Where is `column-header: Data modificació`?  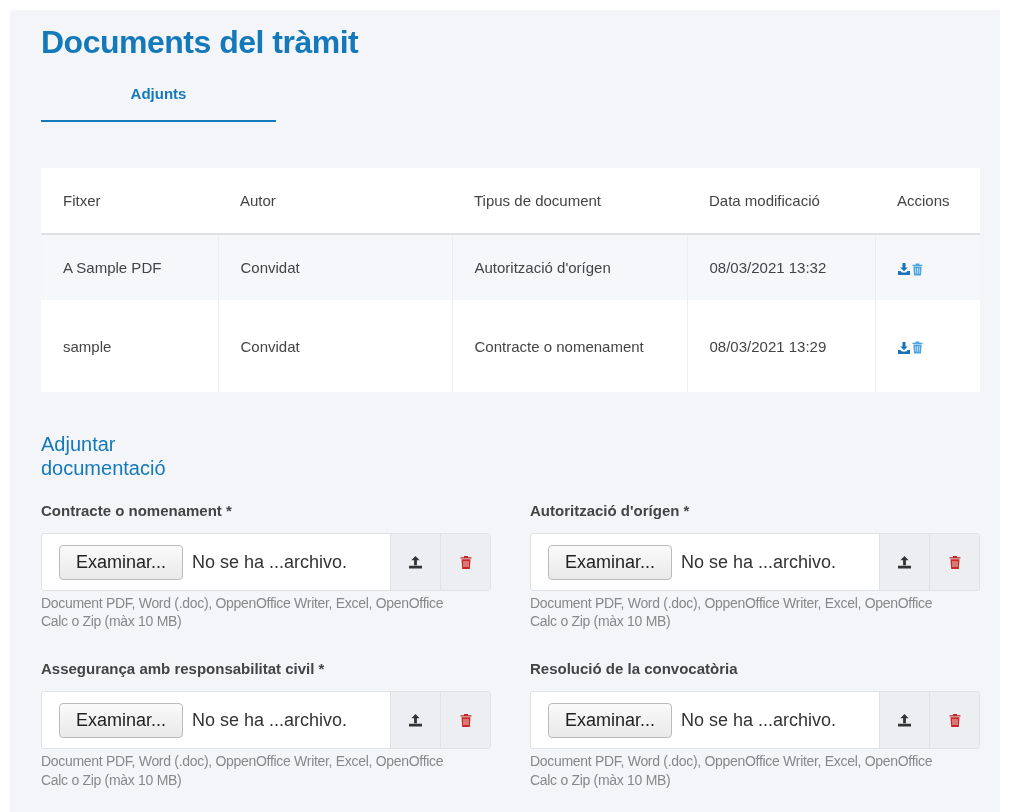 column-header: Data modificació is located at coordinates (781, 201).